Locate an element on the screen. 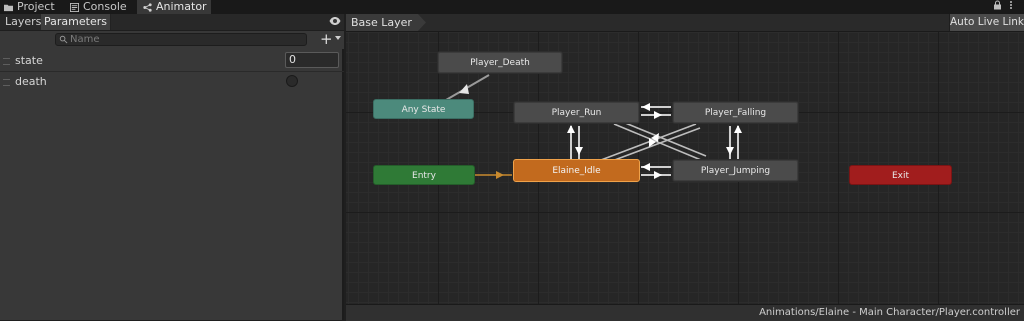 The height and width of the screenshot is (321, 1024). tab-animator-label: Animator is located at coordinates (181, 6).